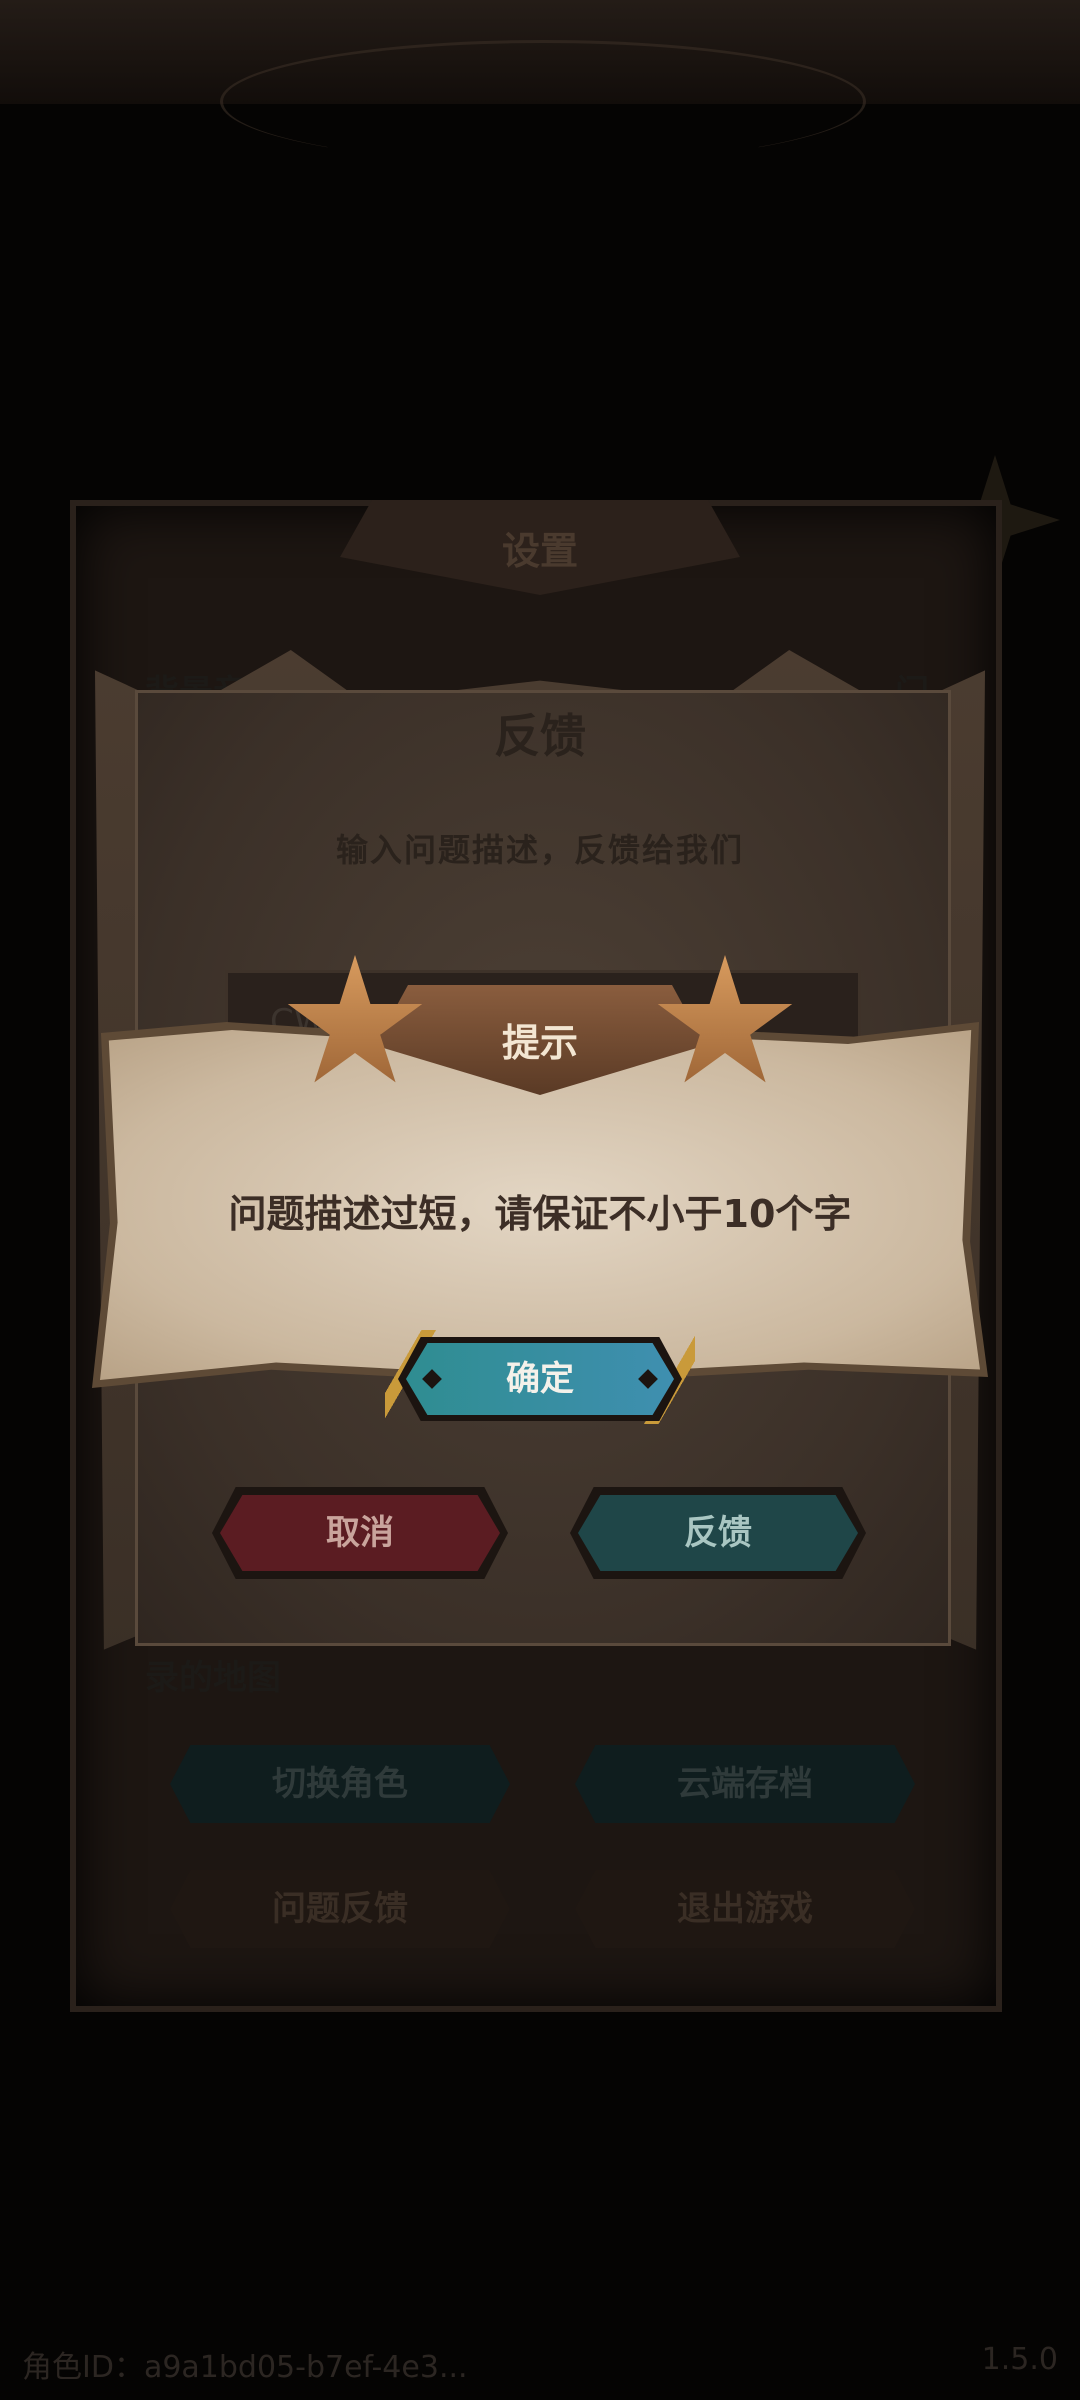 This screenshot has height=2400, width=1080. What do you see at coordinates (543, 101) in the screenshot?
I see `banner-arc-decoration` at bounding box center [543, 101].